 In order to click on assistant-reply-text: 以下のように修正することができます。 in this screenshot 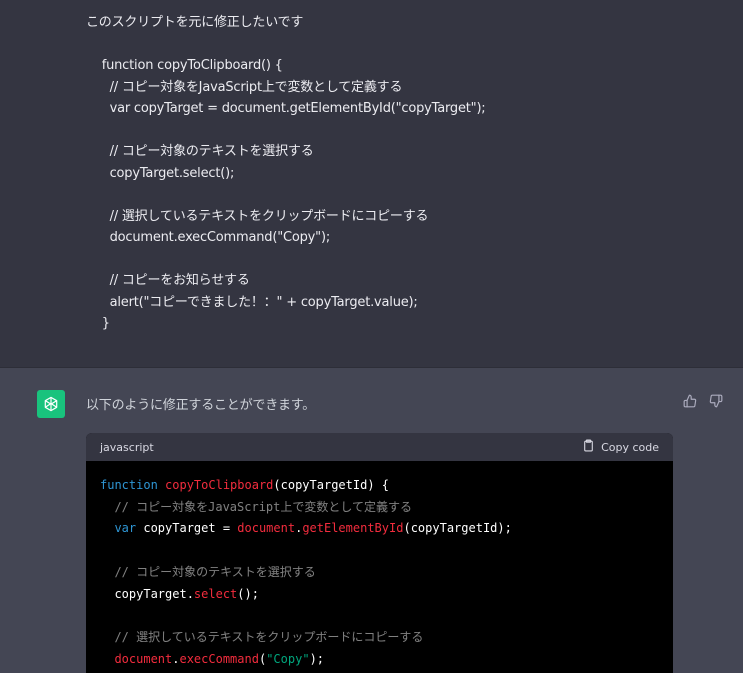, I will do `click(201, 405)`.